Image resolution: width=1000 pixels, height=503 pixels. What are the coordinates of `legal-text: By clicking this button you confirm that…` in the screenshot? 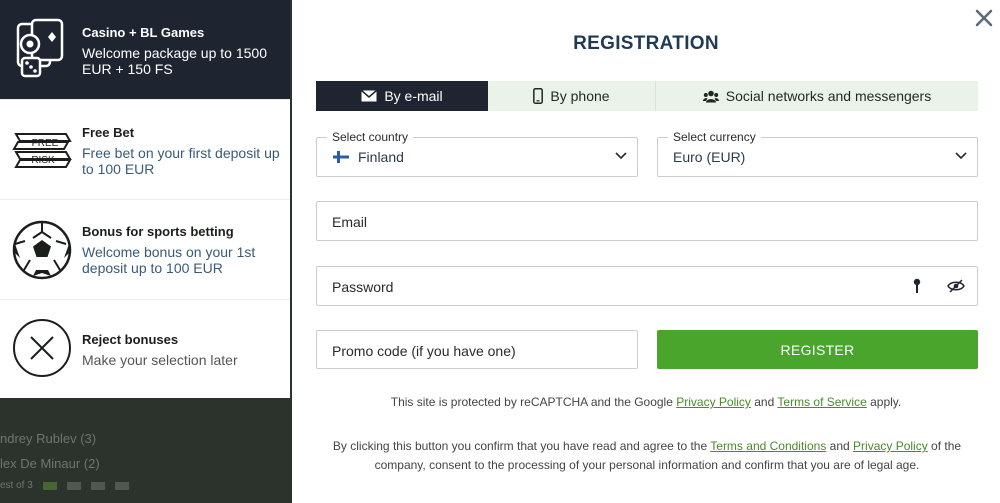 It's located at (521, 446).